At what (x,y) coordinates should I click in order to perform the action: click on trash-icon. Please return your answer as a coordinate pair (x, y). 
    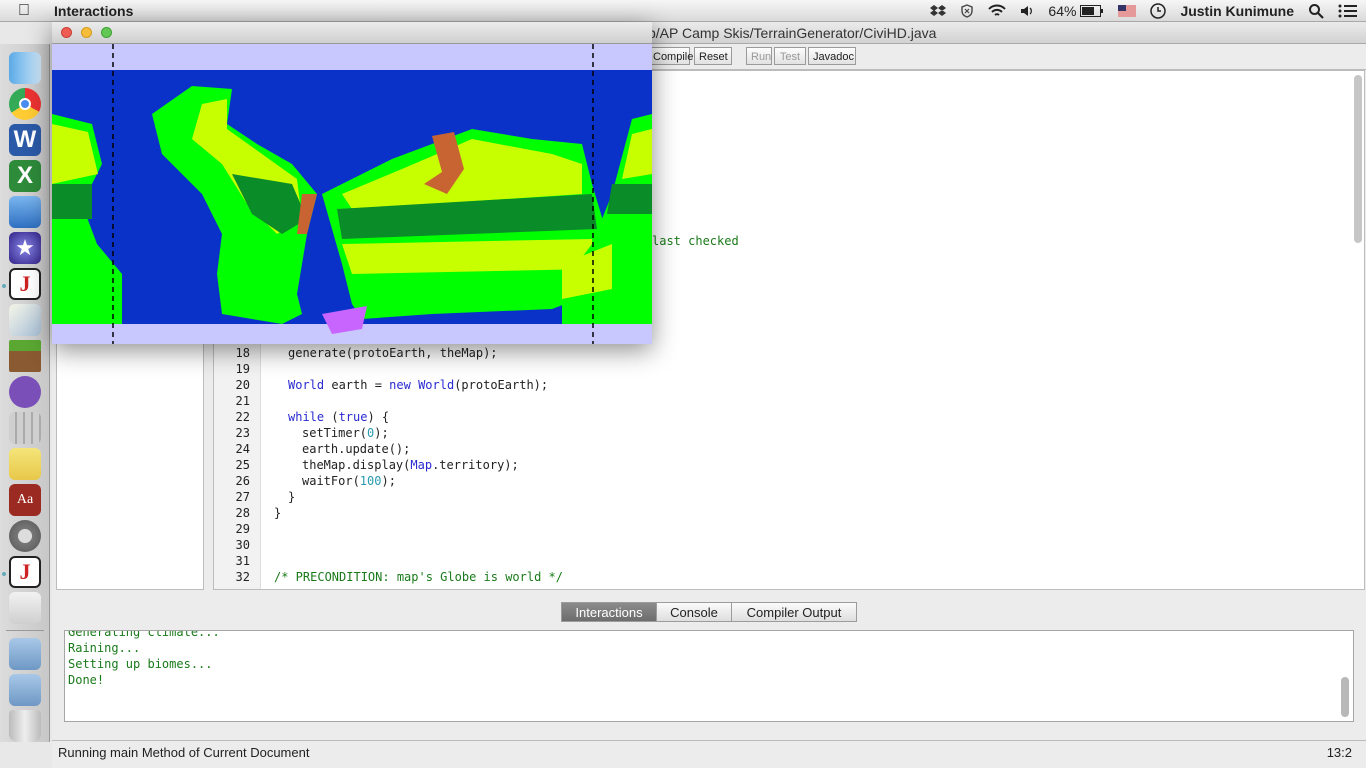
    Looking at the image, I should click on (25, 726).